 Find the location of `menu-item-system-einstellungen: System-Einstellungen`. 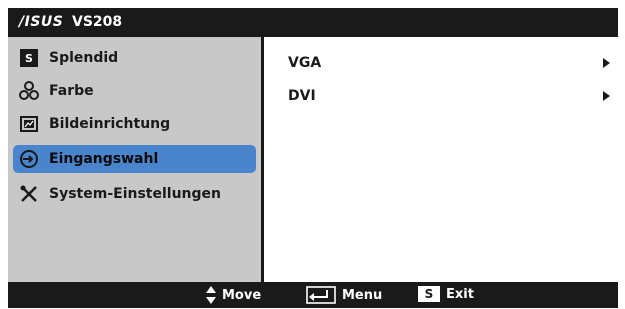

menu-item-system-einstellungen: System-Einstellungen is located at coordinates (134, 194).